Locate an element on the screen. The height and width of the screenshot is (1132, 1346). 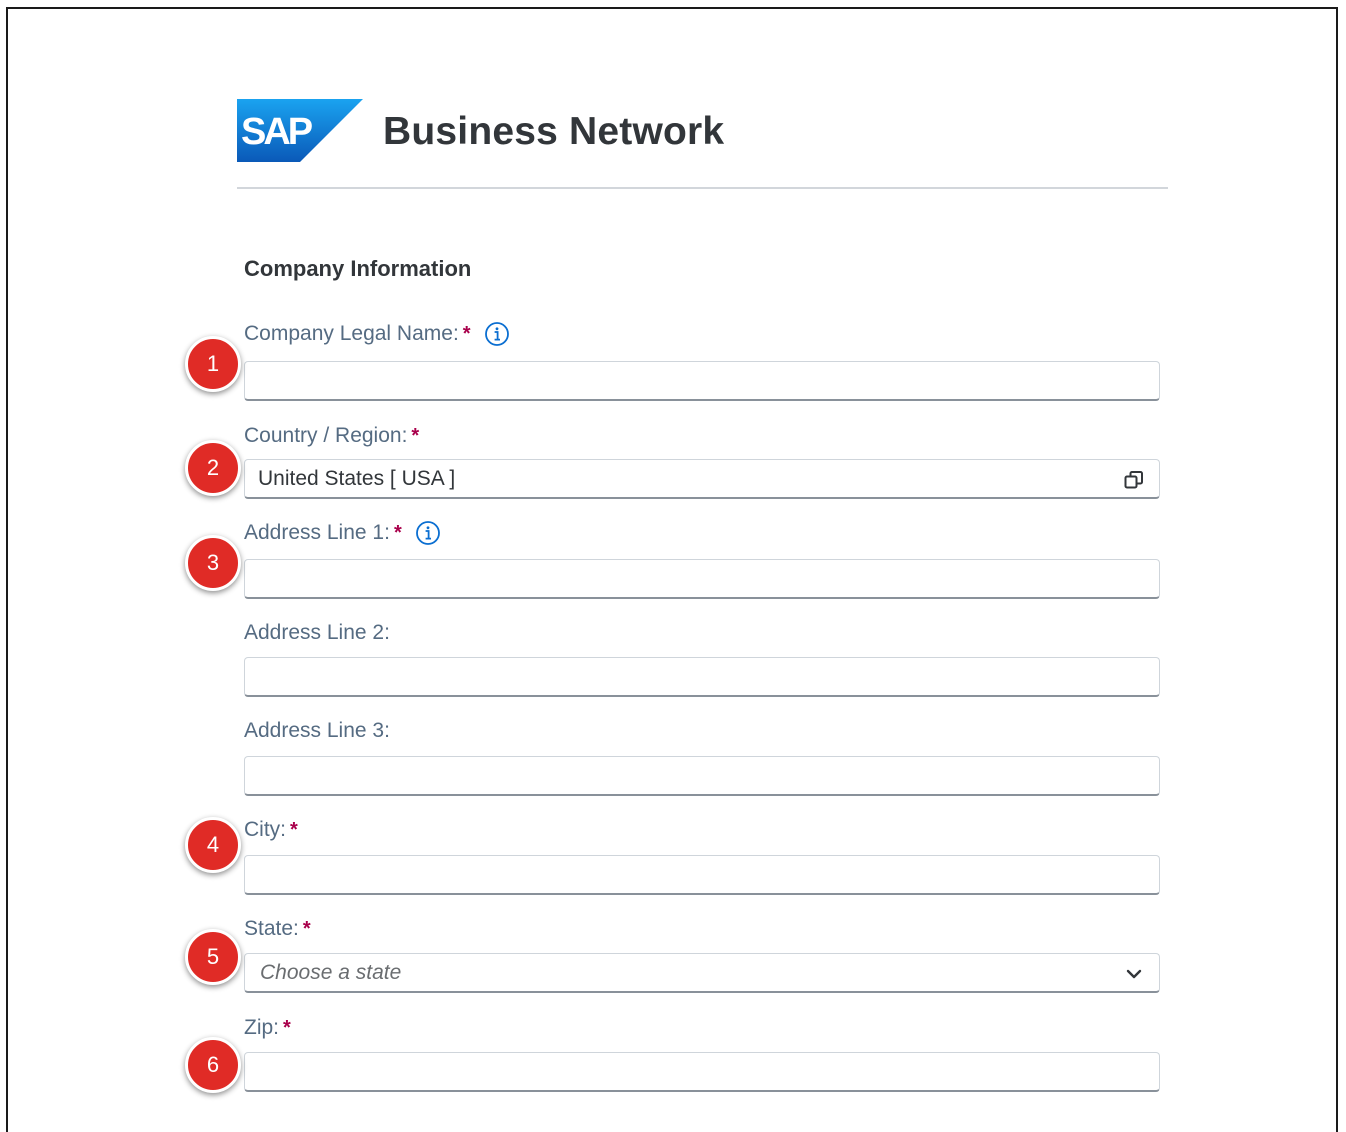
address-line-3-label: Address Line 3: is located at coordinates (317, 731).